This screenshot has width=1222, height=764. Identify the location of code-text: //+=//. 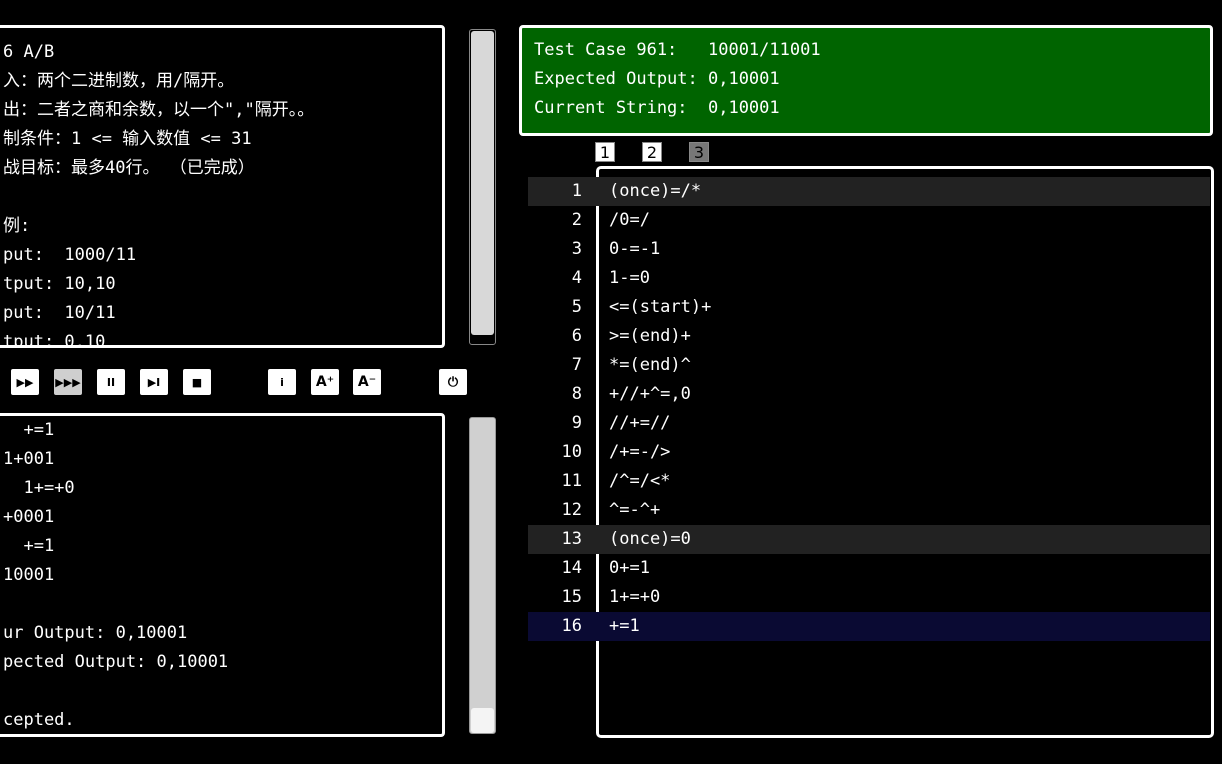
(640, 423).